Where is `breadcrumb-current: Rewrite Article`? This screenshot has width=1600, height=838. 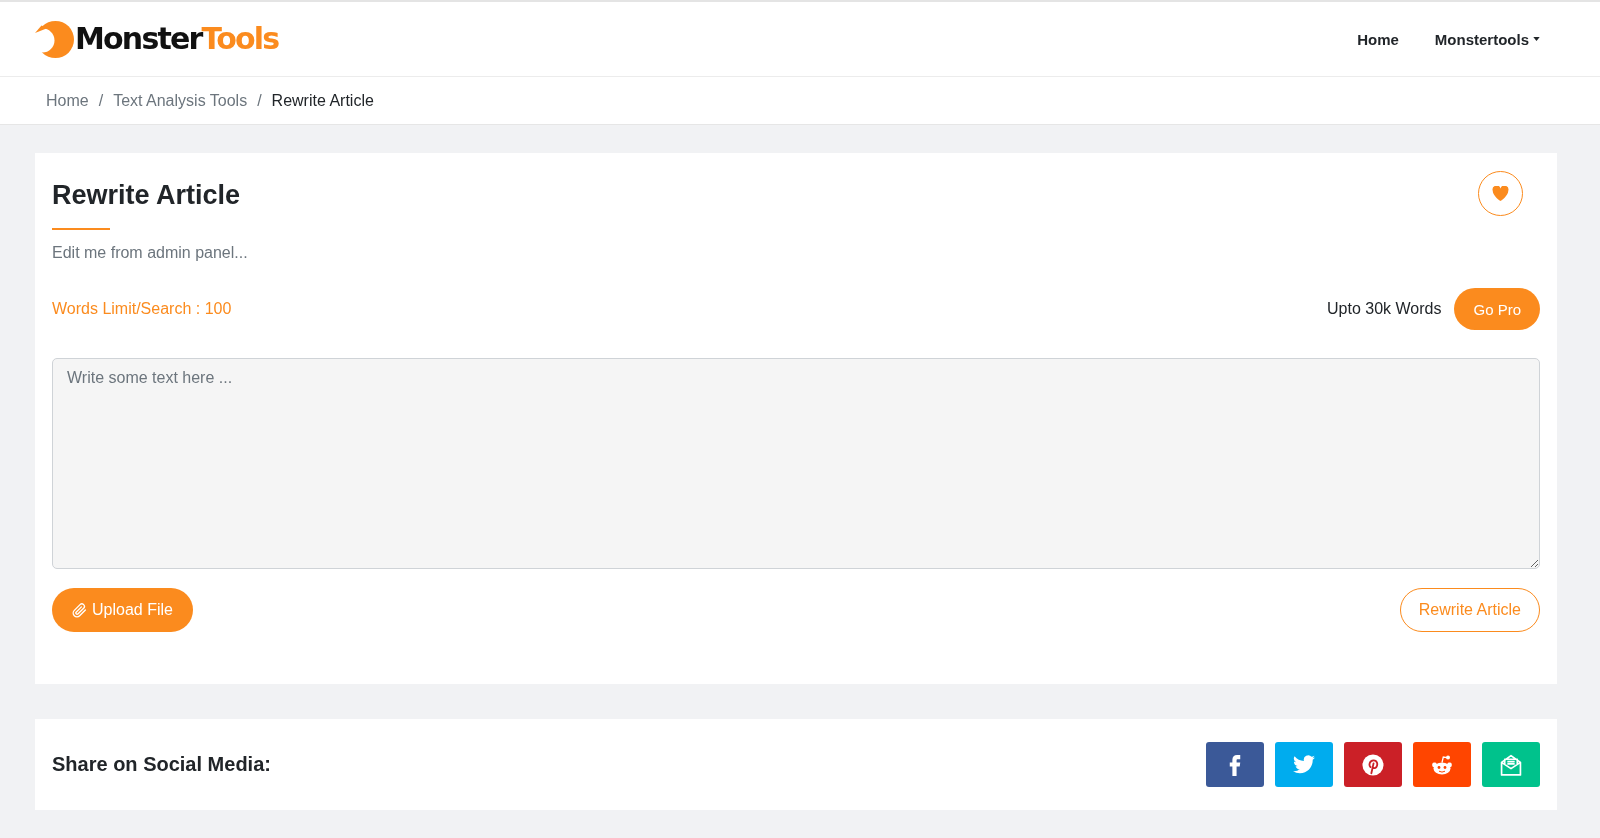 breadcrumb-current: Rewrite Article is located at coordinates (322, 100).